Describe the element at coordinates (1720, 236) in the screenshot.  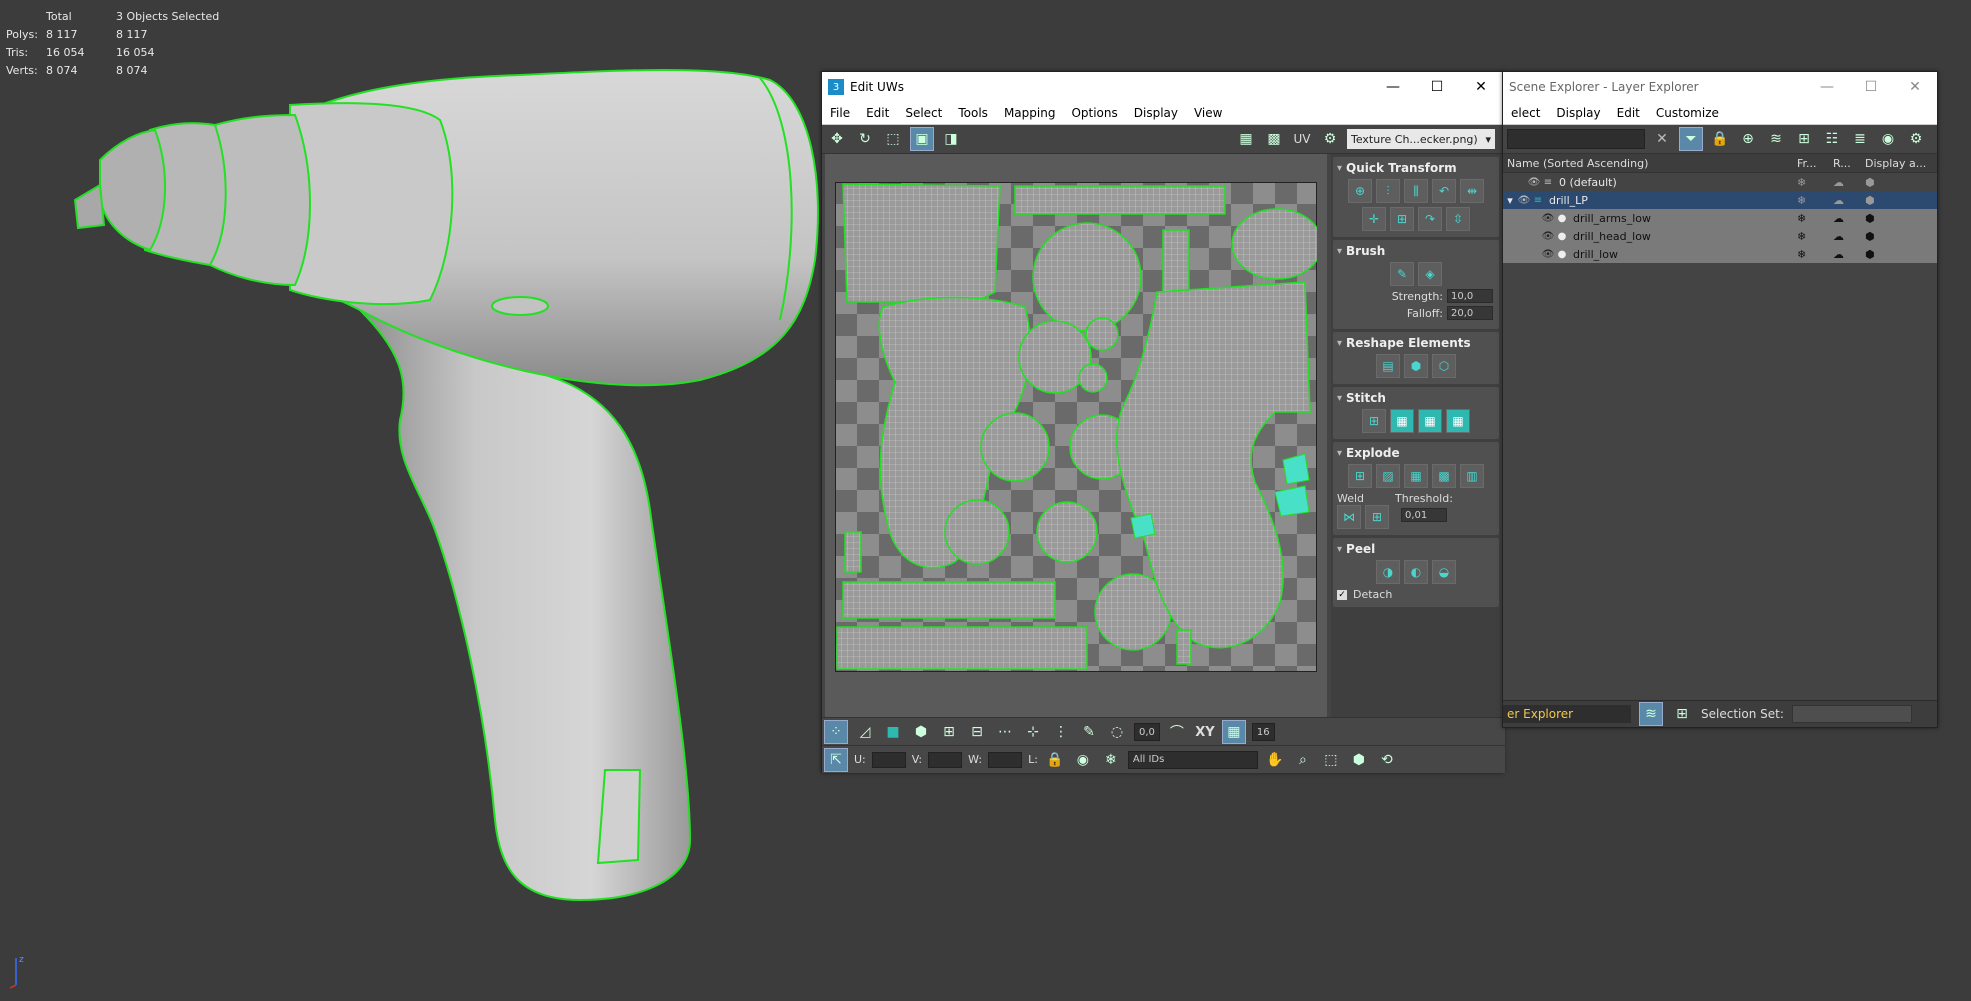
I see `object-row: 👁 ● drill_head_low ❄ ☁ ⬢` at that location.